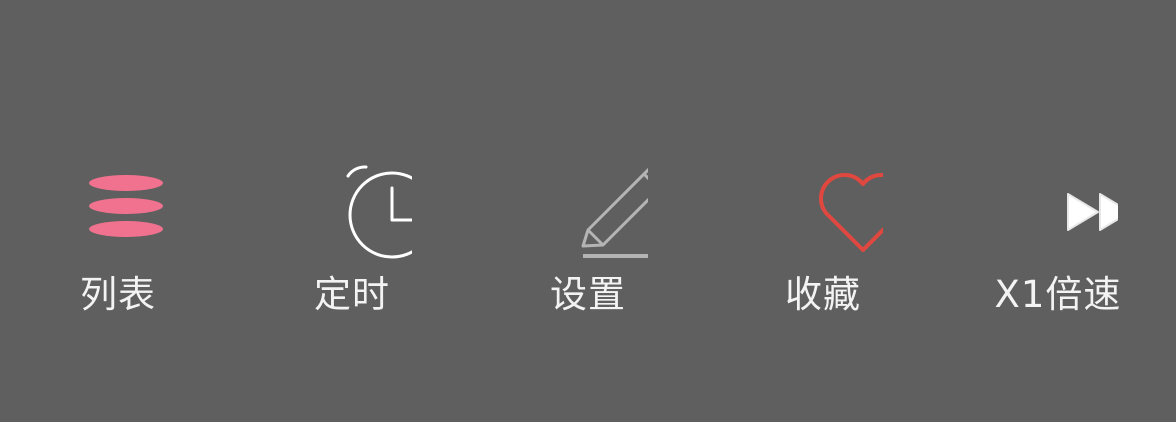 This screenshot has height=422, width=1176. Describe the element at coordinates (118, 213) in the screenshot. I see `list-icon` at that location.